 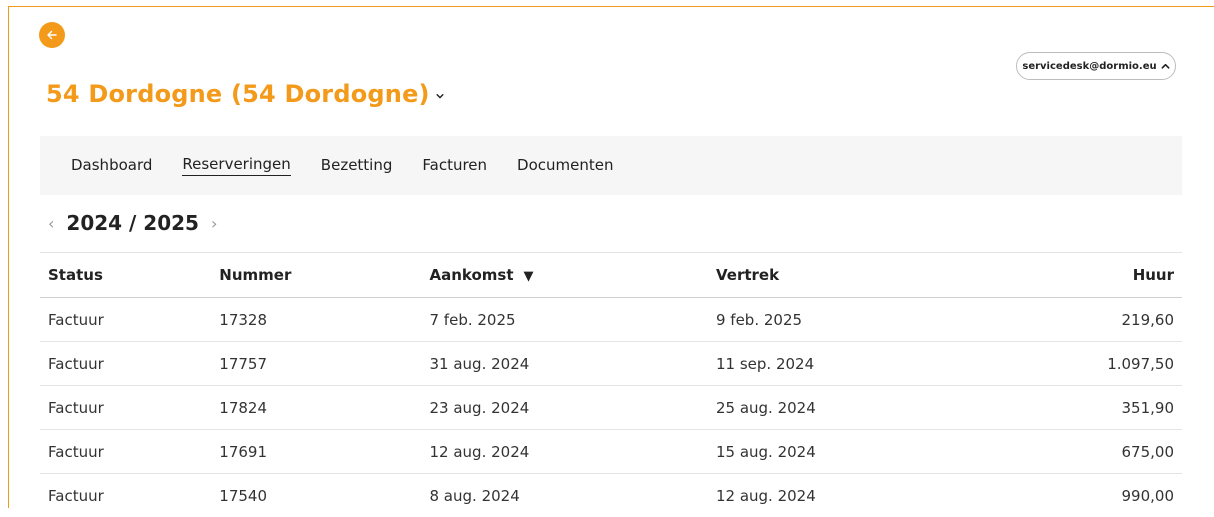 I want to click on tab-dashboard: Dashboard, so click(x=111, y=166).